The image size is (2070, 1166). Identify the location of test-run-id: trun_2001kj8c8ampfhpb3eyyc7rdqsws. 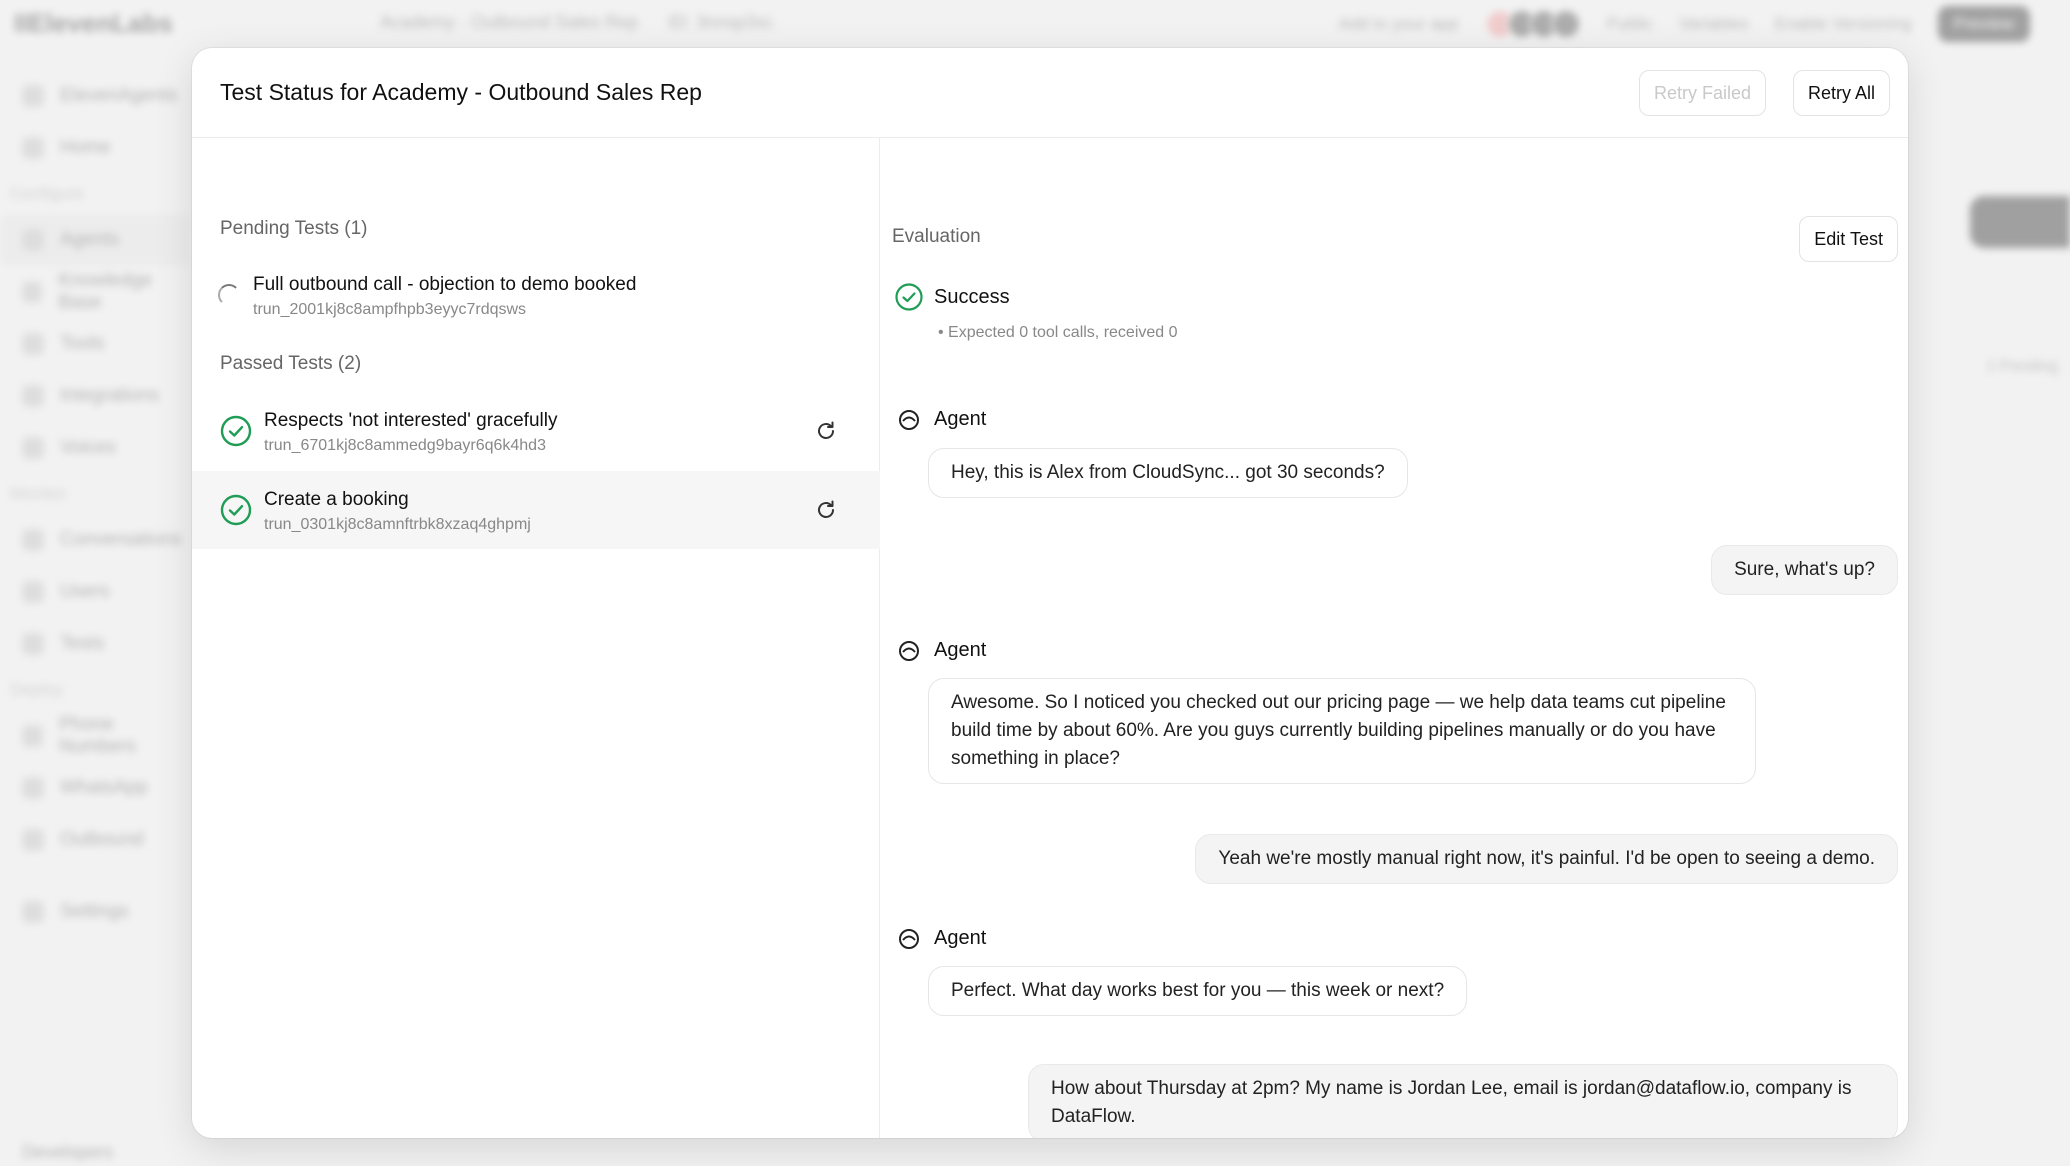
(390, 309).